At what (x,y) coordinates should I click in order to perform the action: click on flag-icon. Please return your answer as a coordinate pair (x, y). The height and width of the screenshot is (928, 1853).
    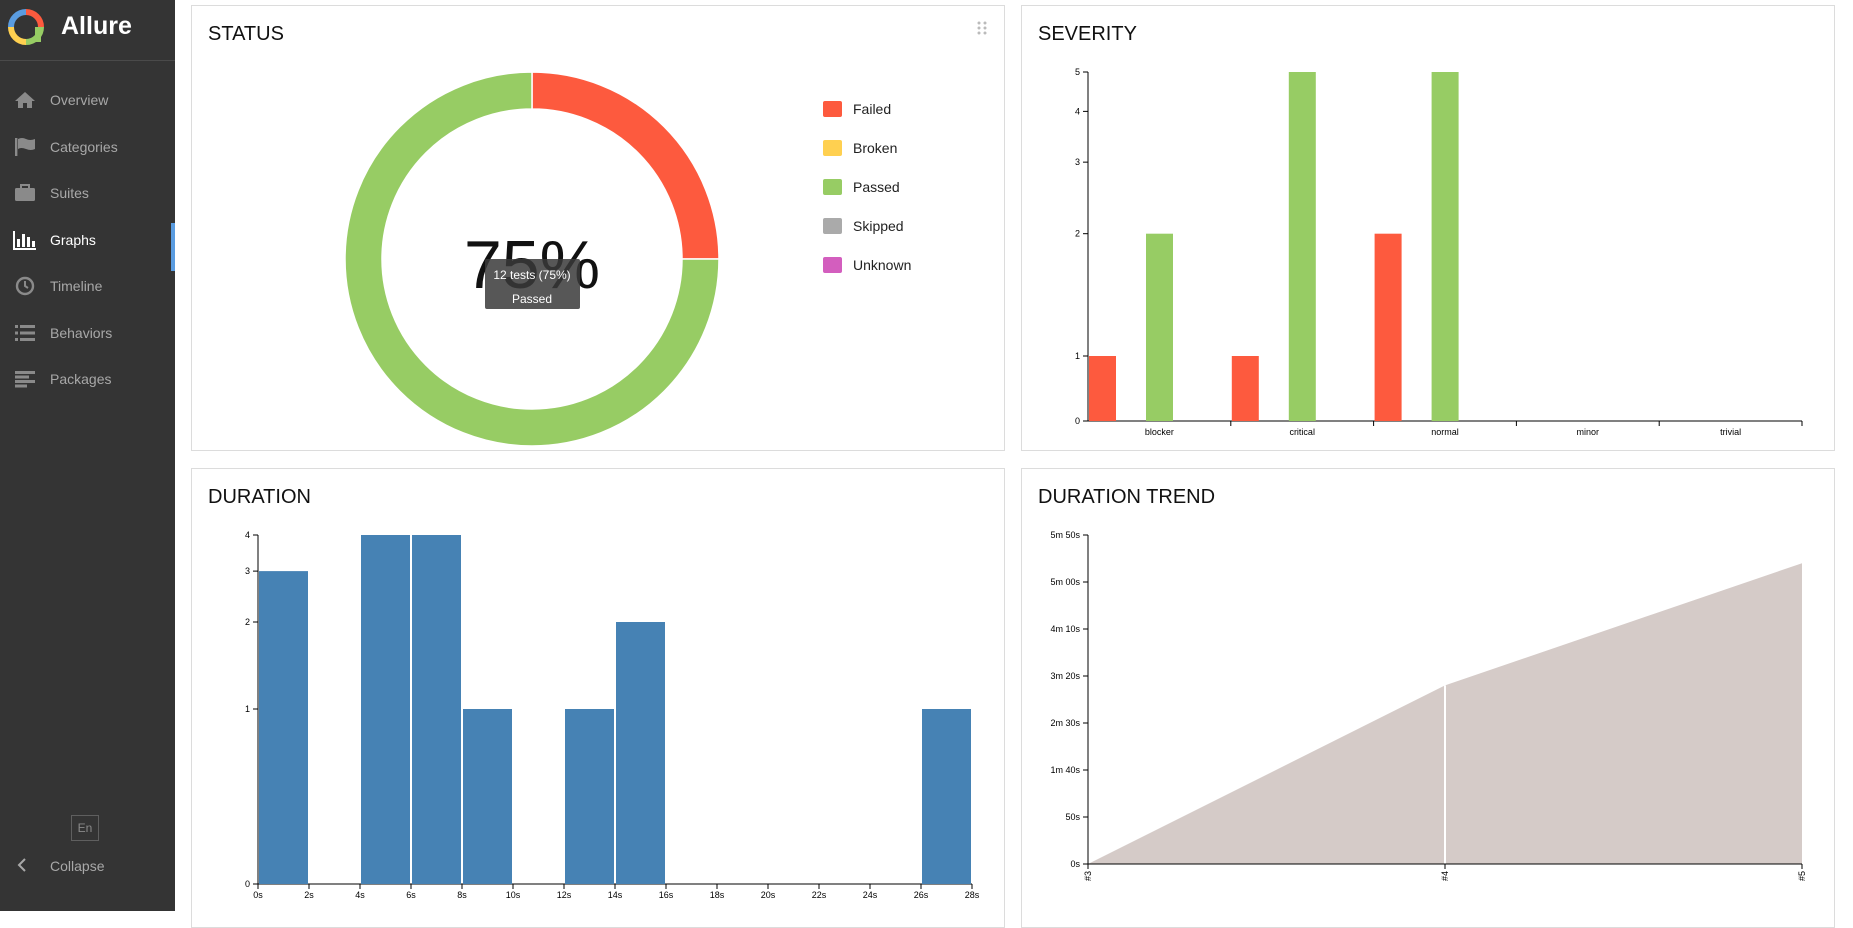
    Looking at the image, I should click on (25, 147).